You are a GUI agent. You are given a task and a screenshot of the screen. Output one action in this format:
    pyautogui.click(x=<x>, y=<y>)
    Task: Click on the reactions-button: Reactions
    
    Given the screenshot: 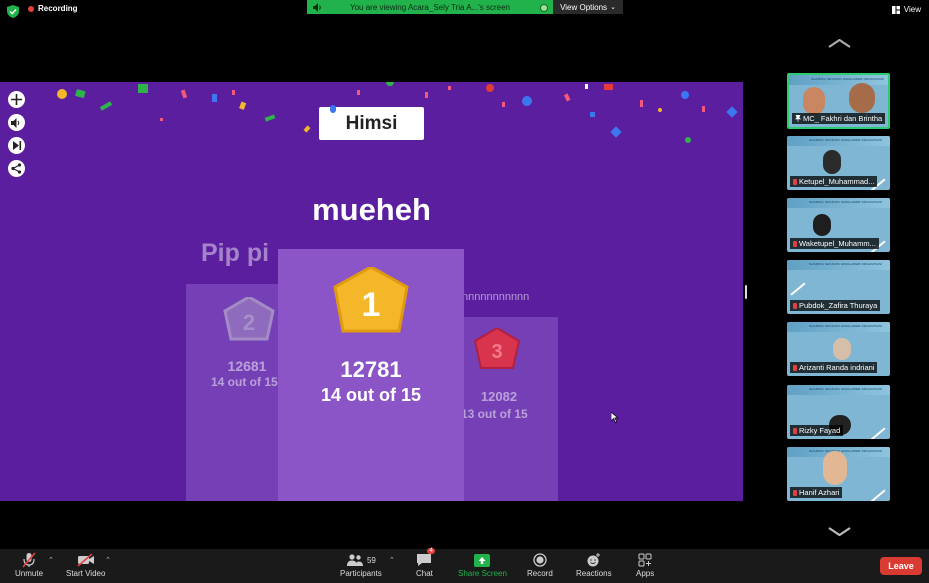 What is the action you would take?
    pyautogui.click(x=594, y=564)
    